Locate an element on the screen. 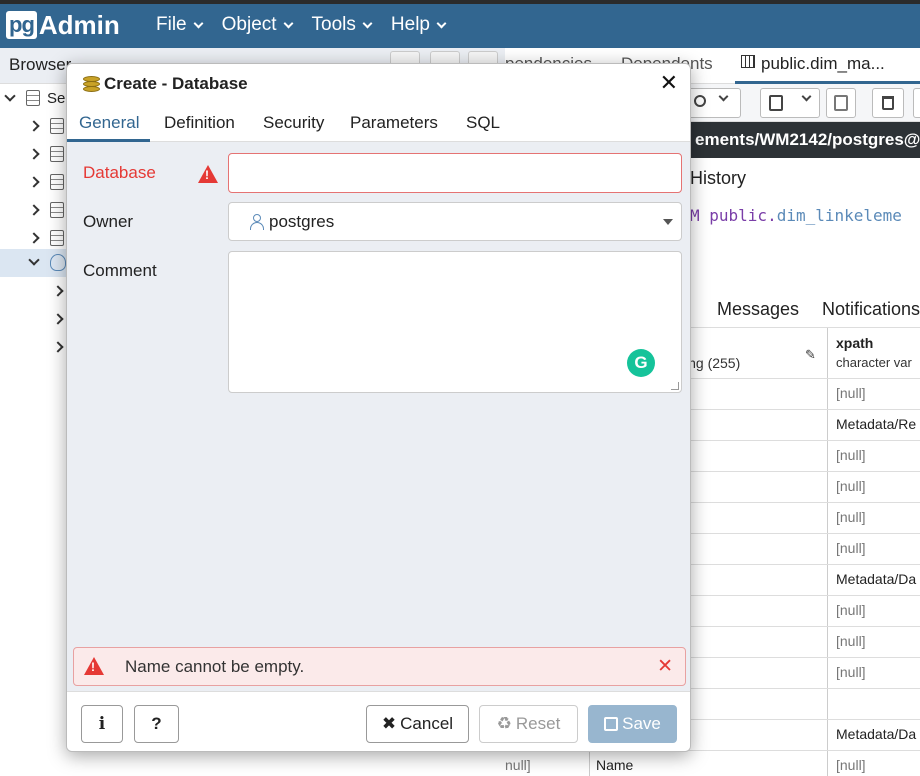  user-icon is located at coordinates (257, 222).